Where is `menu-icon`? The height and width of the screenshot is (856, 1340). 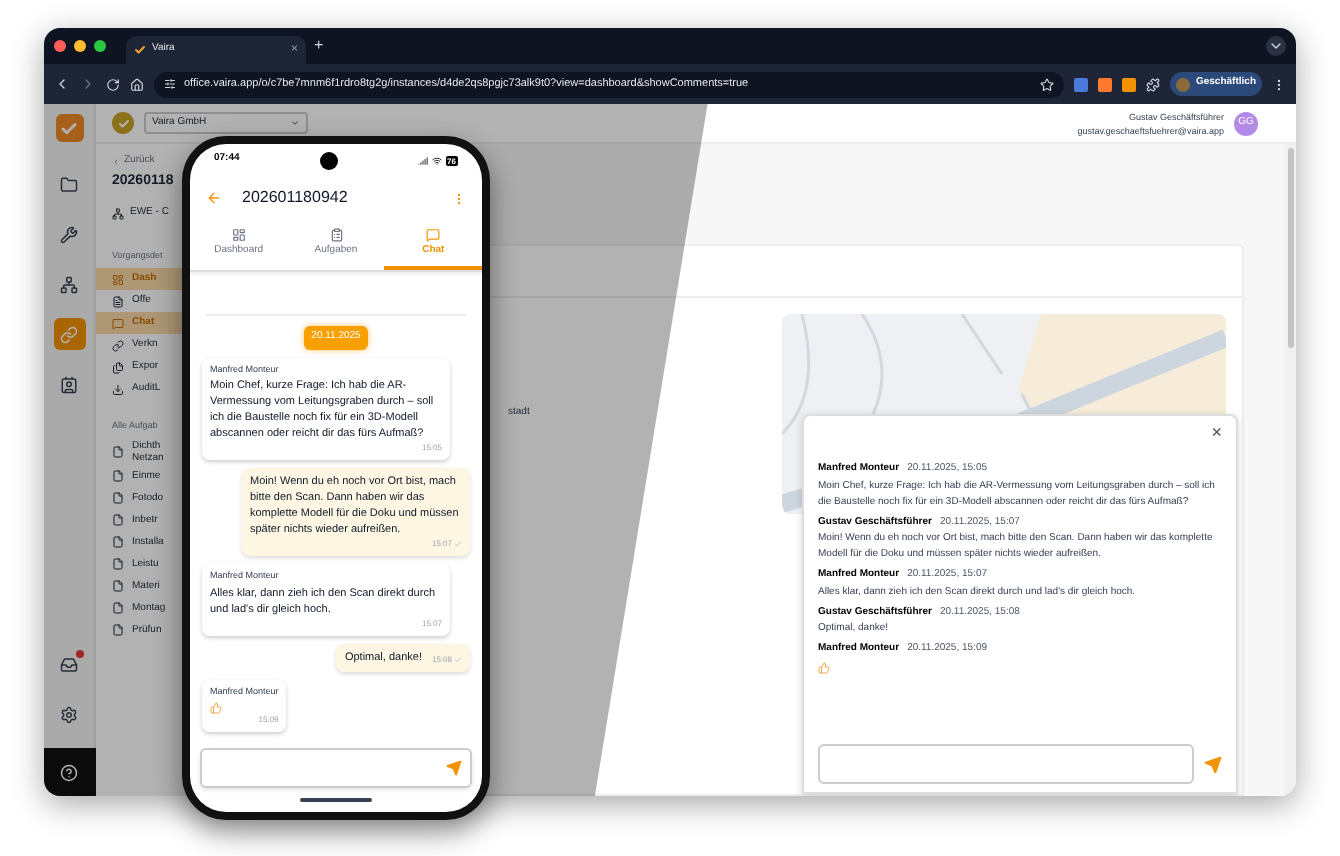
menu-icon is located at coordinates (1279, 84).